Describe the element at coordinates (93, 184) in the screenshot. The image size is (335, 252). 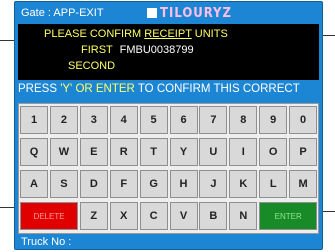
I see `key-d: D` at that location.